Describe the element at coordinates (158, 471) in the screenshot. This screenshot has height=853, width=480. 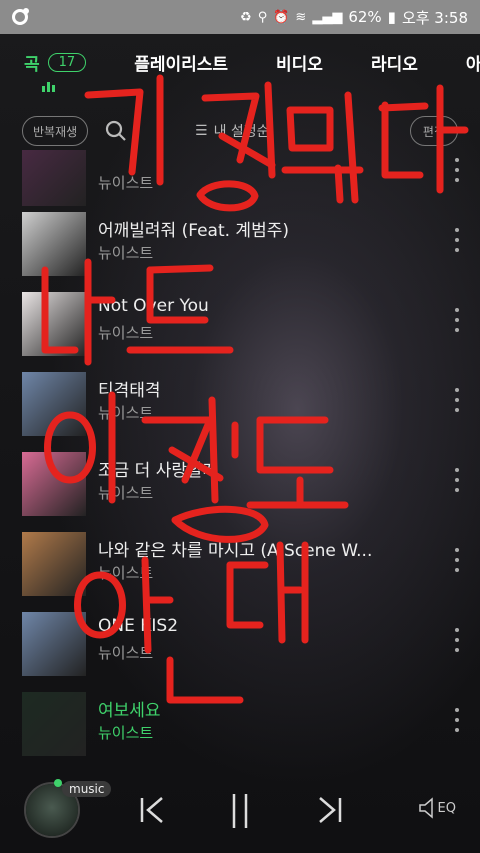
I see `song-title: 조금 더 사랑할게` at that location.